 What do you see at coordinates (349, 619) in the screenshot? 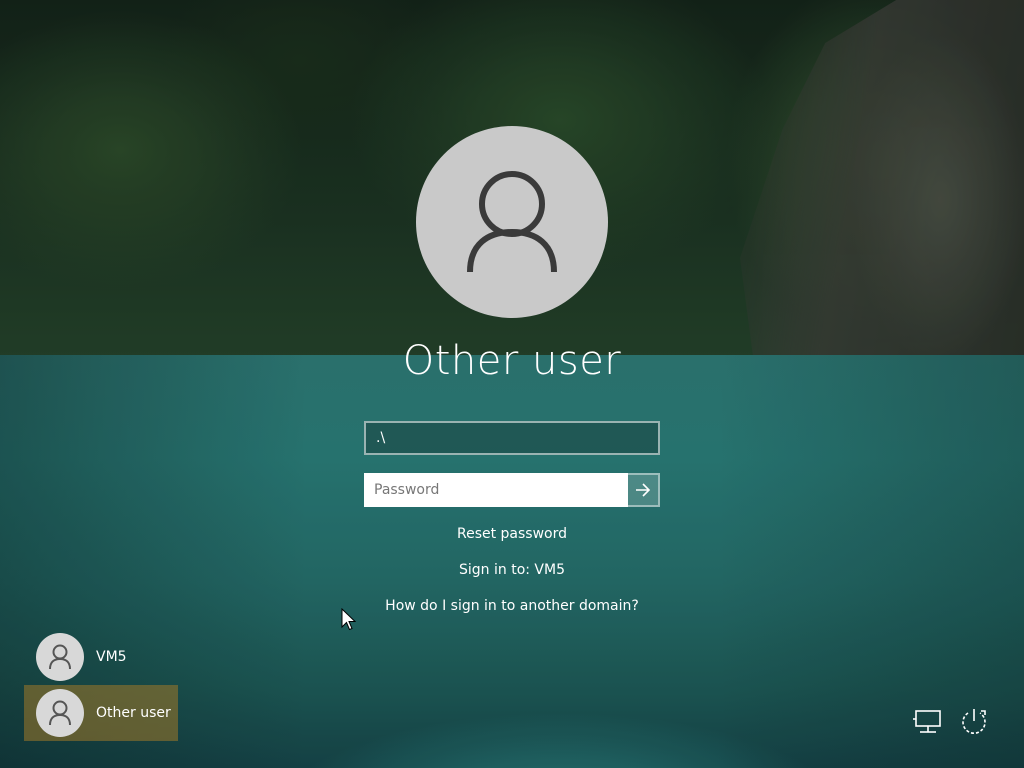
I see `mouse-cursor-icon` at bounding box center [349, 619].